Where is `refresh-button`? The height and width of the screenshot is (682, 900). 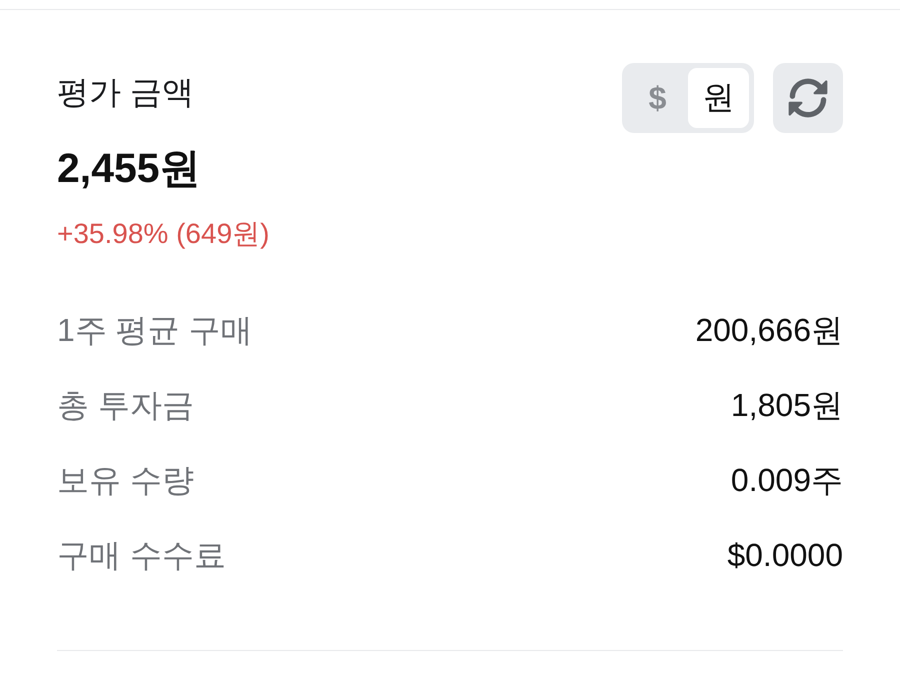
refresh-button is located at coordinates (808, 98).